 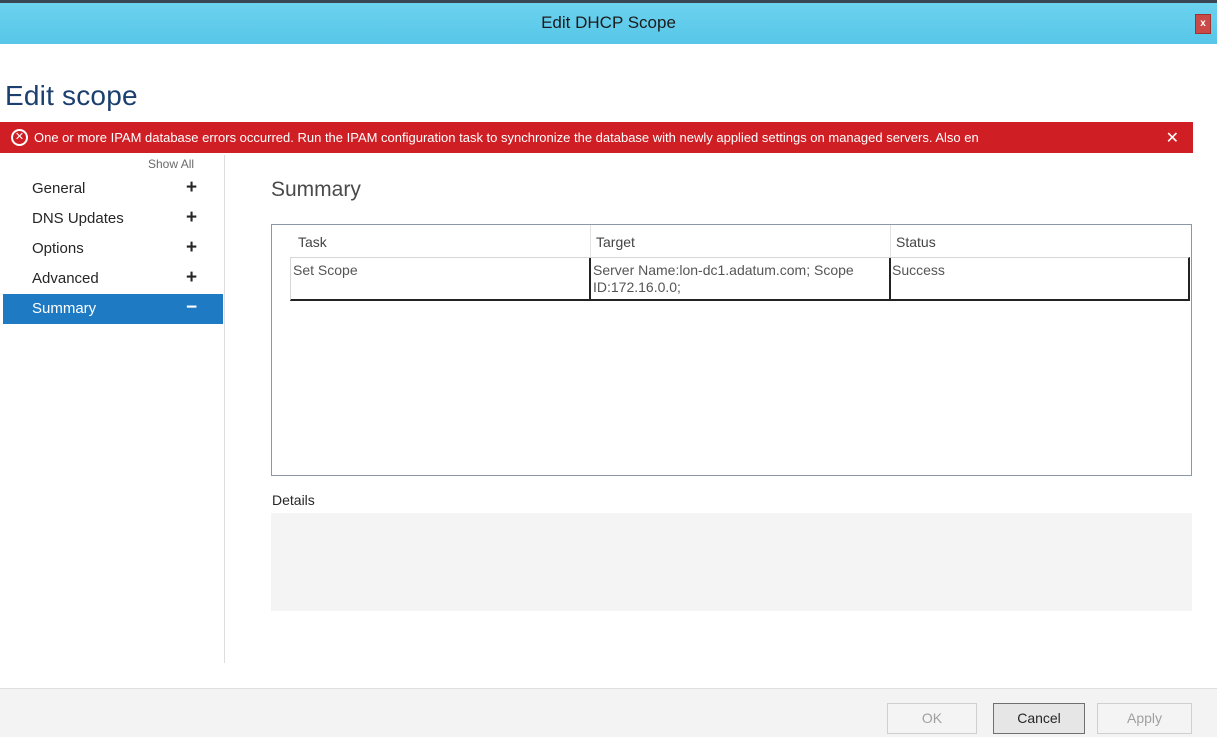 What do you see at coordinates (171, 164) in the screenshot?
I see `show-all-link: Show All` at bounding box center [171, 164].